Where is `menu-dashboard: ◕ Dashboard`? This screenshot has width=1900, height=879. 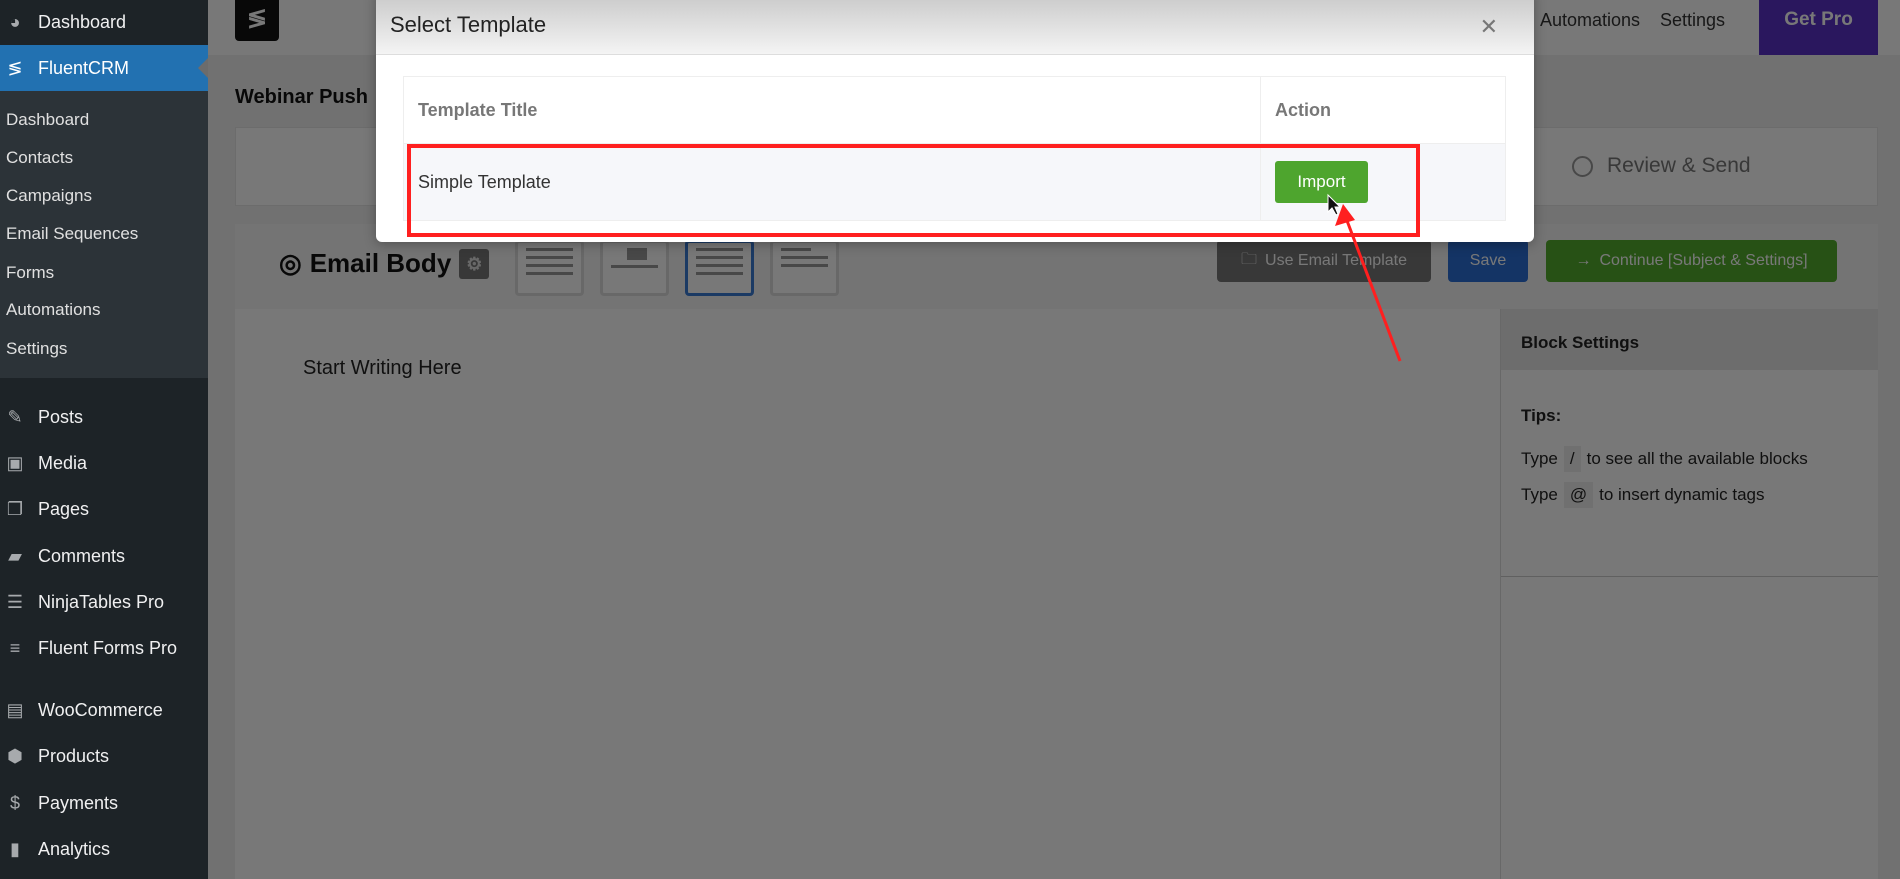 menu-dashboard: ◕ Dashboard is located at coordinates (104, 22).